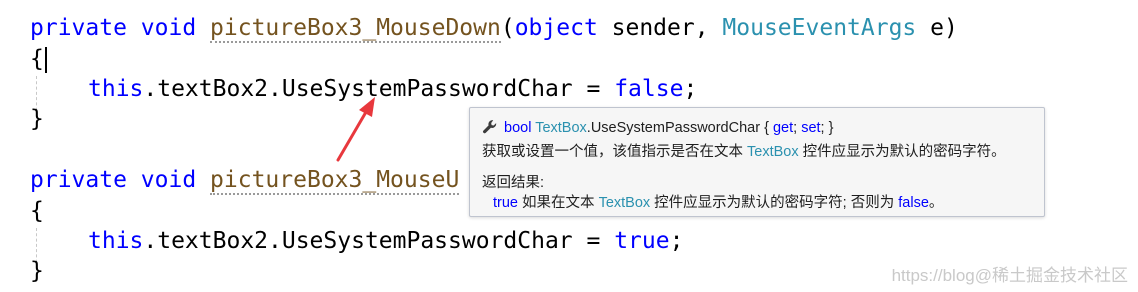  I want to click on desc-suffix: 控件应显示为默认的密码字符。, so click(902, 152).